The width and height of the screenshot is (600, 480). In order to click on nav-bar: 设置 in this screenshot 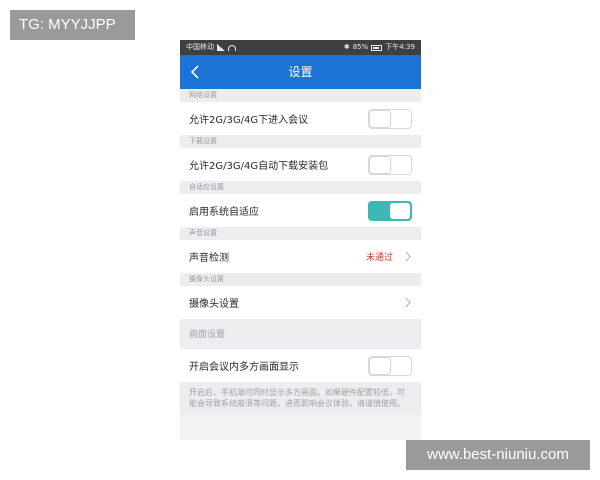, I will do `click(300, 72)`.